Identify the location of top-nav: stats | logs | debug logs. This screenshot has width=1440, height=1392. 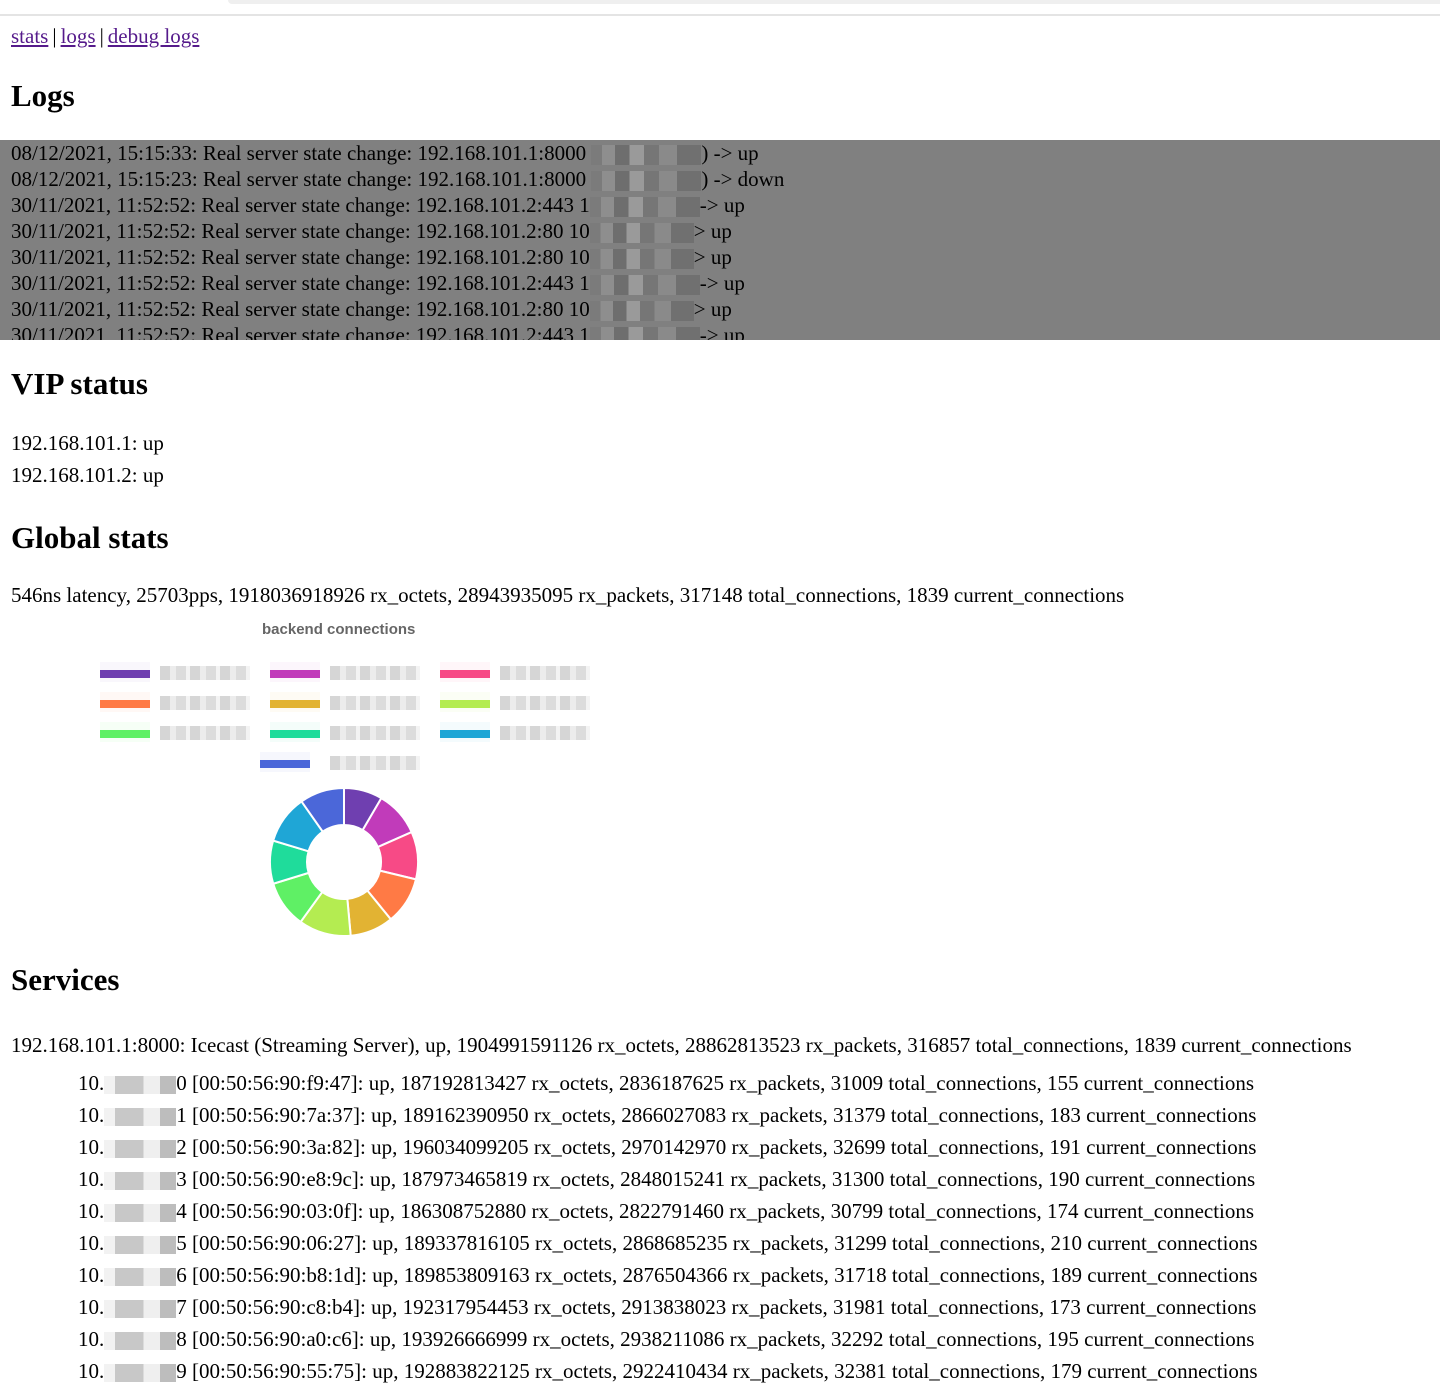
(105, 36).